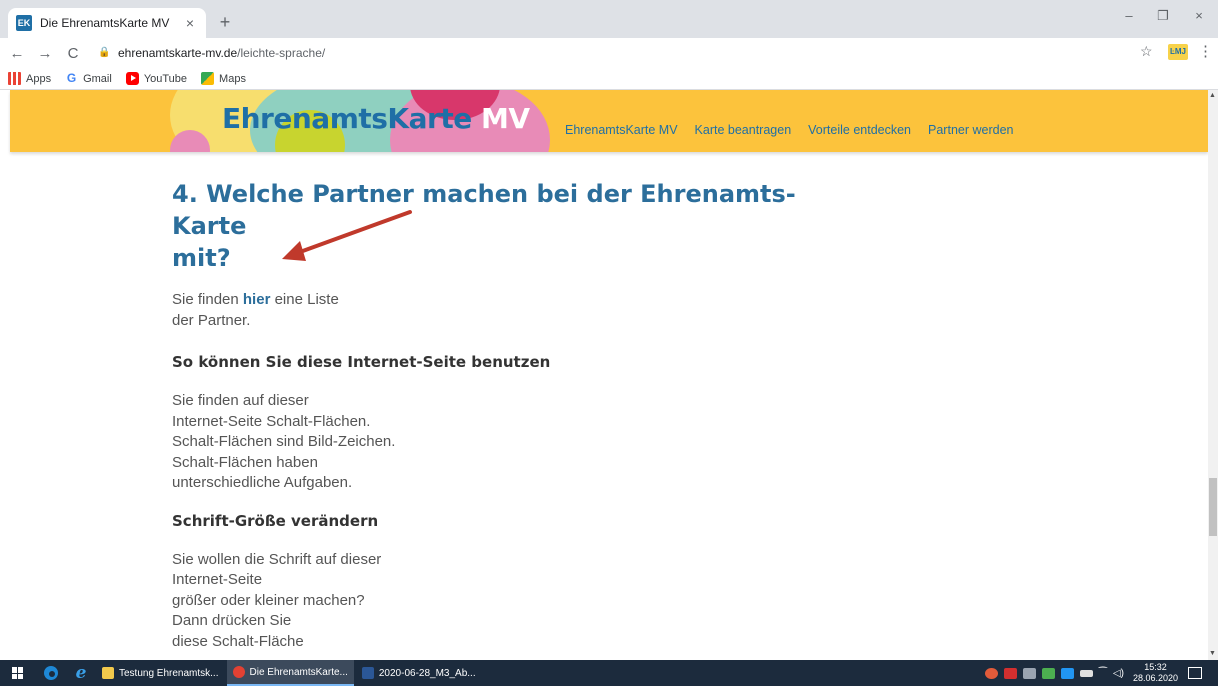 The image size is (1218, 686). What do you see at coordinates (17, 53) in the screenshot?
I see `back-button: ←` at bounding box center [17, 53].